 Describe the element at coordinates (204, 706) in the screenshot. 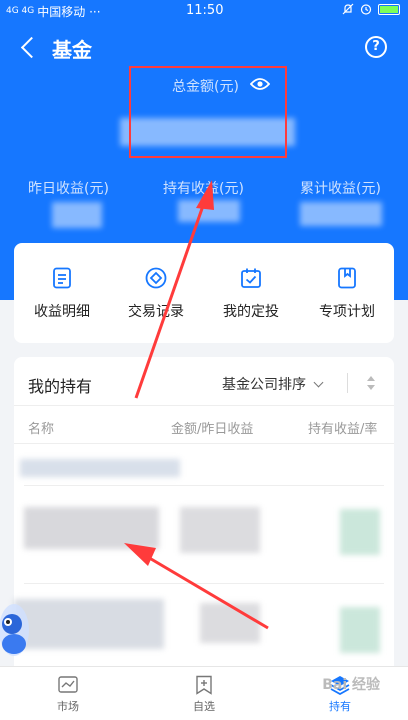

I see `tab-label: 自选` at that location.